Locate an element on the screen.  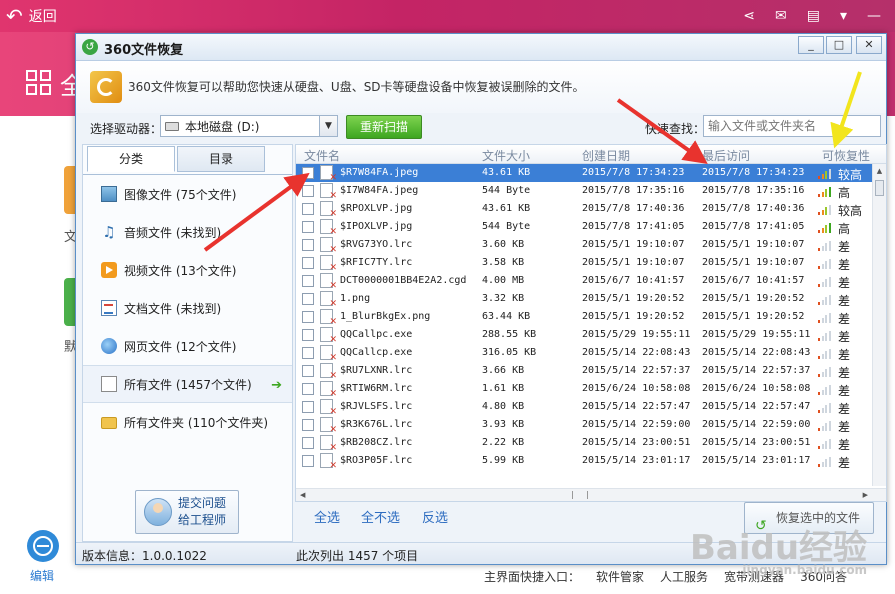
submit-issue-button: 提交问题 给工程师 is located at coordinates (187, 512).